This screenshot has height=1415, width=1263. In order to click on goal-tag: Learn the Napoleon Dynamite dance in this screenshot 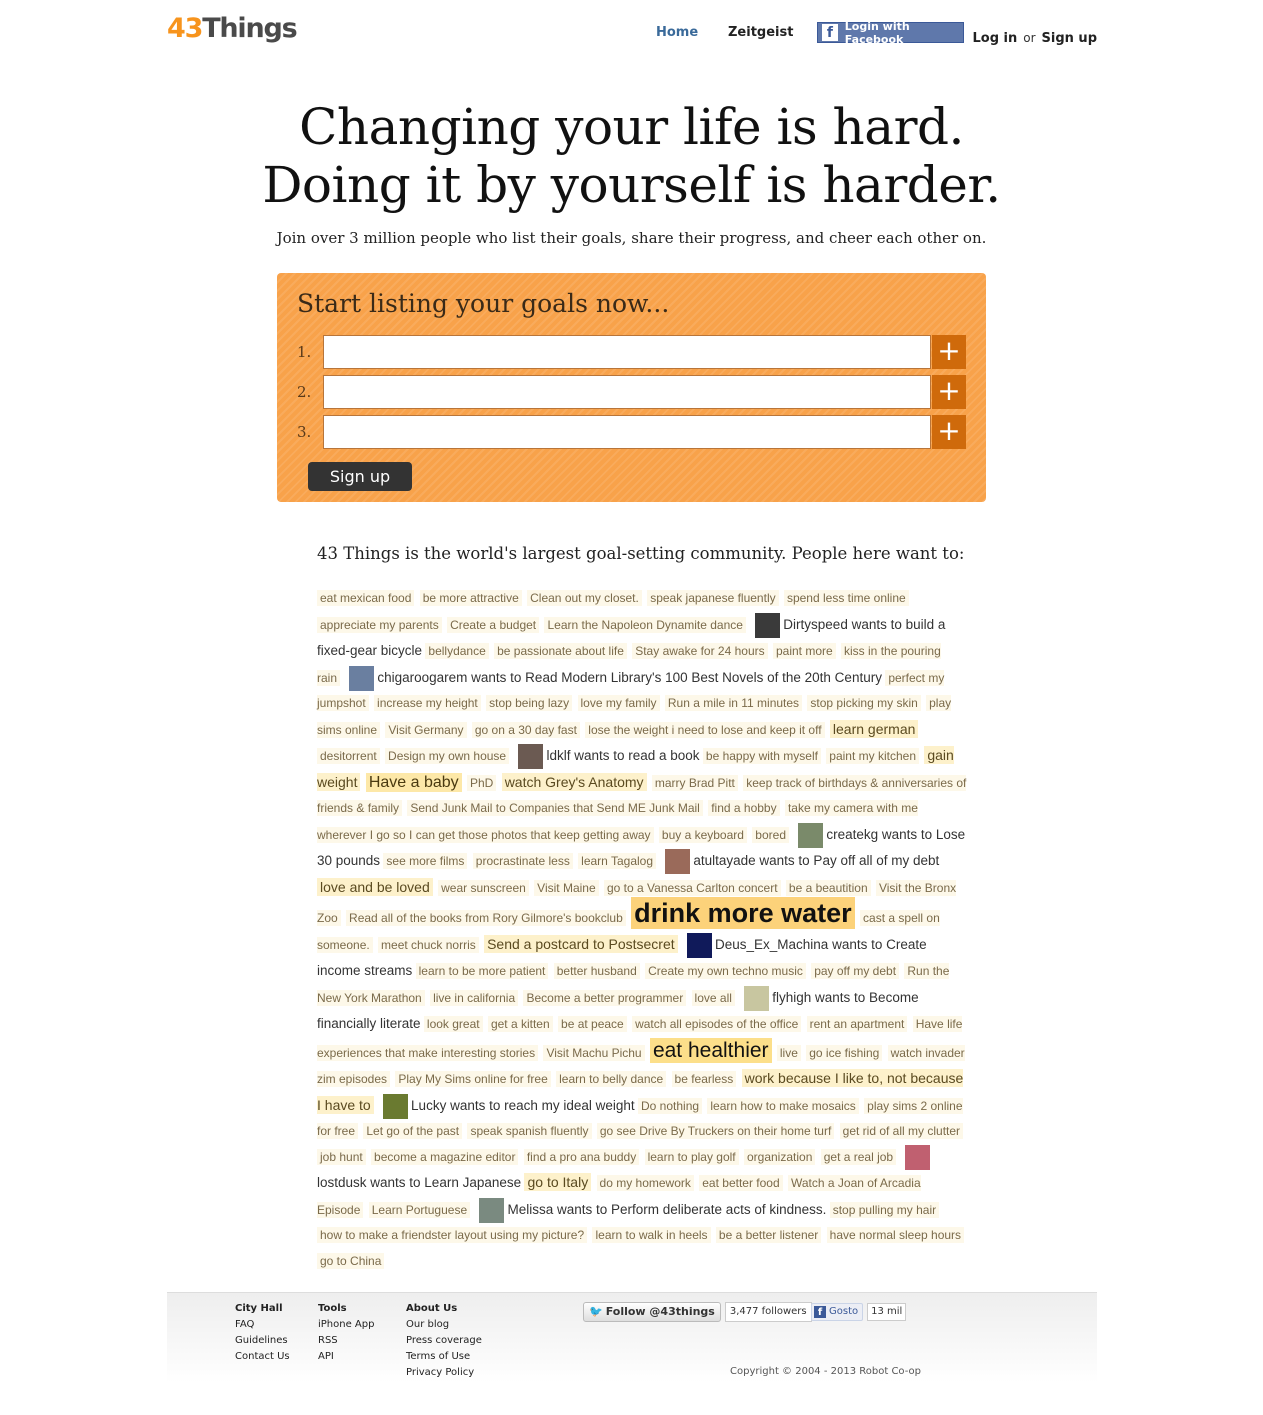, I will do `click(645, 624)`.